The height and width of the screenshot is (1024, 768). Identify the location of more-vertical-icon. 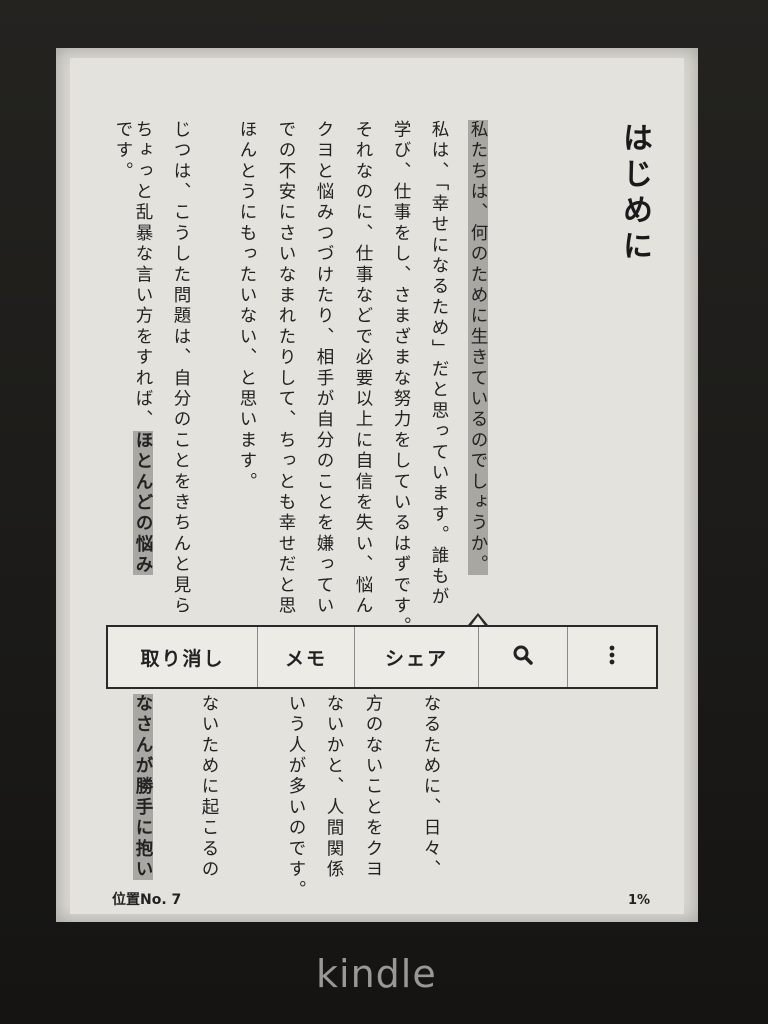
(612, 657).